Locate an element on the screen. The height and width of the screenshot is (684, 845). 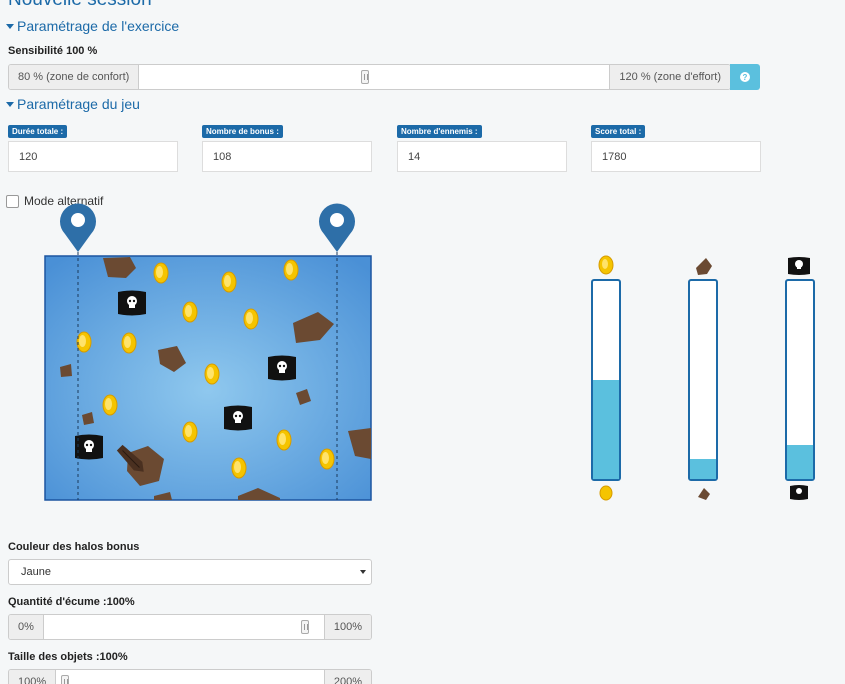
gauges is located at coordinates (703, 378).